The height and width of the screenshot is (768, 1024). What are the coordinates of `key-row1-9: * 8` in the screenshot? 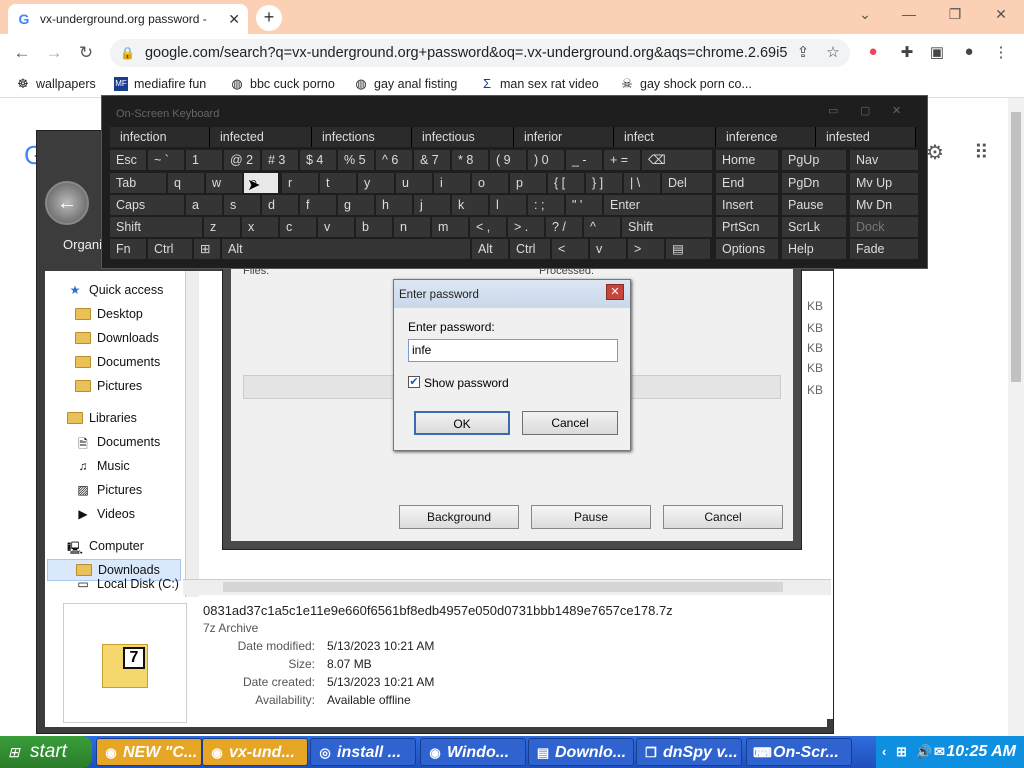 It's located at (470, 160).